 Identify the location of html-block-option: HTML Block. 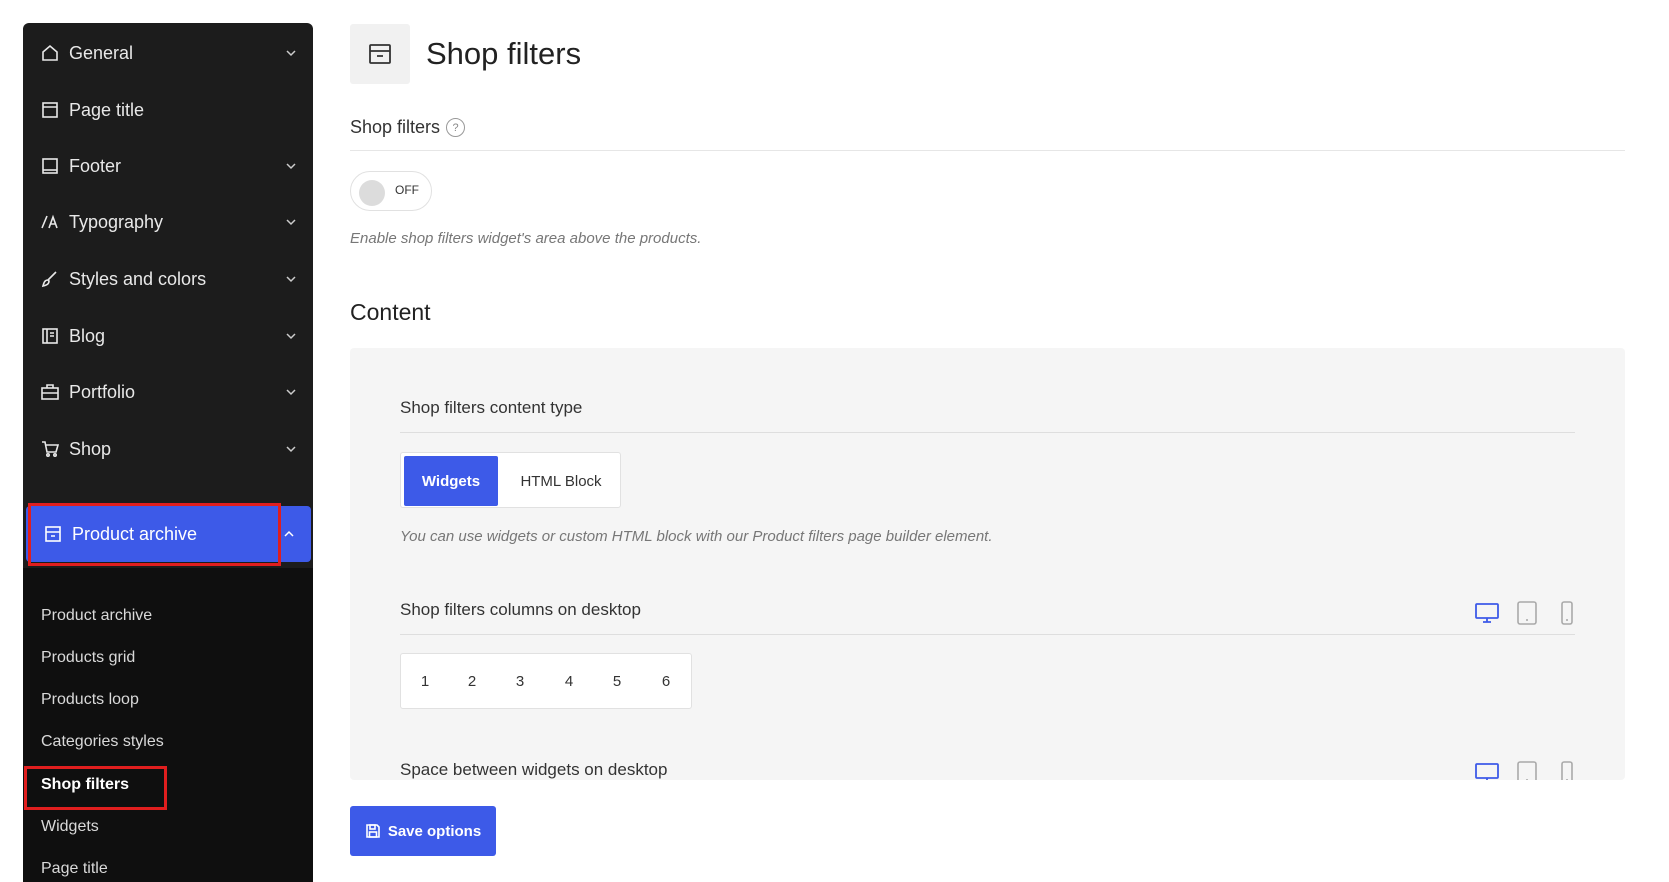
(561, 481).